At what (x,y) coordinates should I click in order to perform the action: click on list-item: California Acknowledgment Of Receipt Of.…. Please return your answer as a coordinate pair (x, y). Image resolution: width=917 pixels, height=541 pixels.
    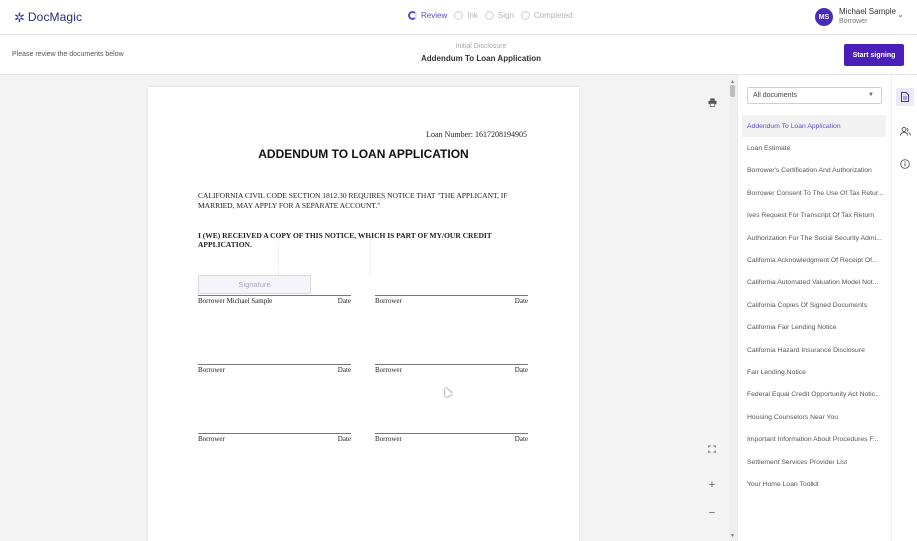
    Looking at the image, I should click on (814, 260).